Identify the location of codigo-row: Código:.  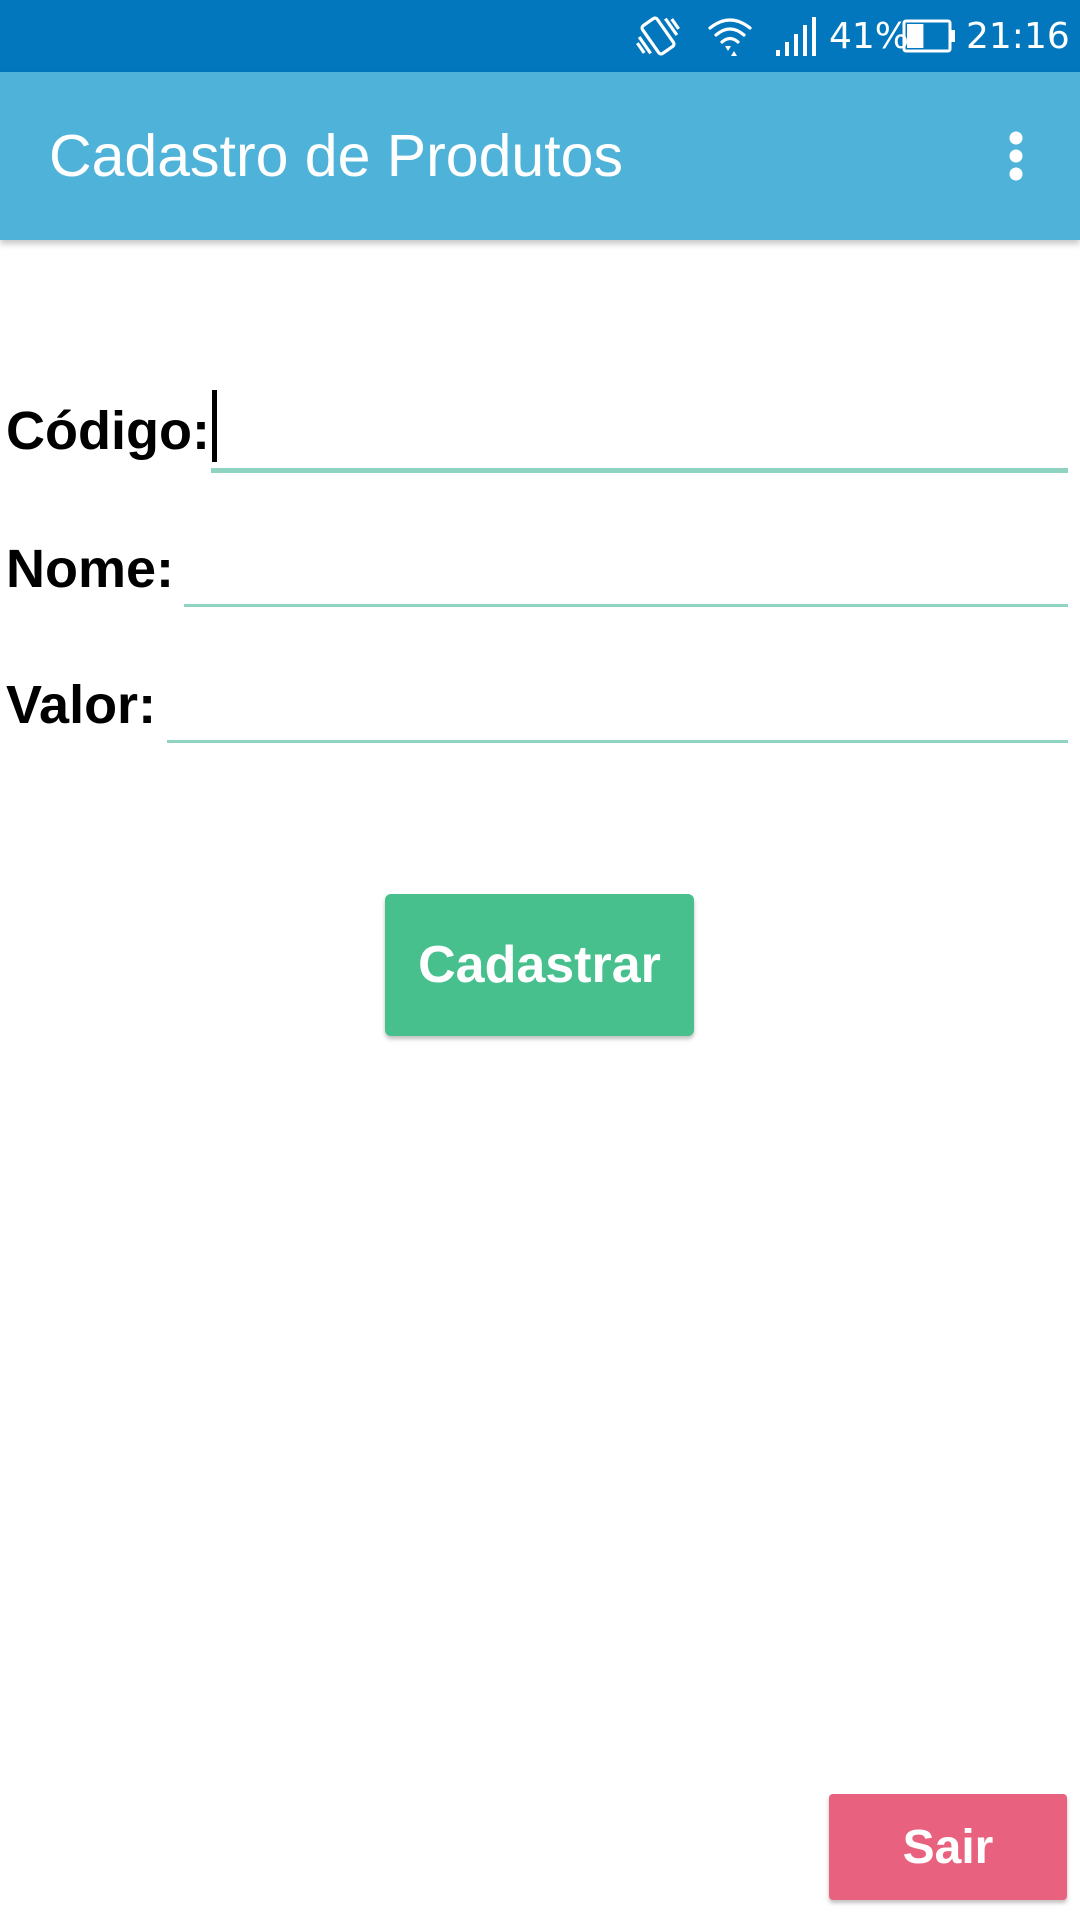
(540, 440).